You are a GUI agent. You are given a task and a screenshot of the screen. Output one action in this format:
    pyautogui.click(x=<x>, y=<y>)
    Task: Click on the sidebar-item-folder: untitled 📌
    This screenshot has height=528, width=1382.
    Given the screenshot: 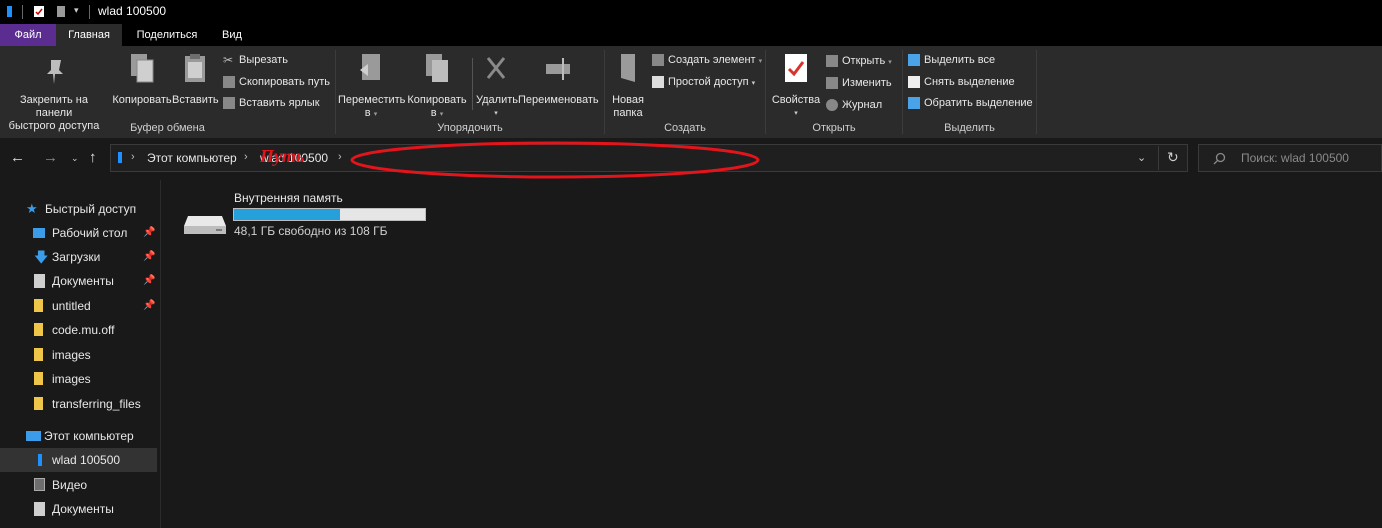 What is the action you would take?
    pyautogui.click(x=78, y=306)
    